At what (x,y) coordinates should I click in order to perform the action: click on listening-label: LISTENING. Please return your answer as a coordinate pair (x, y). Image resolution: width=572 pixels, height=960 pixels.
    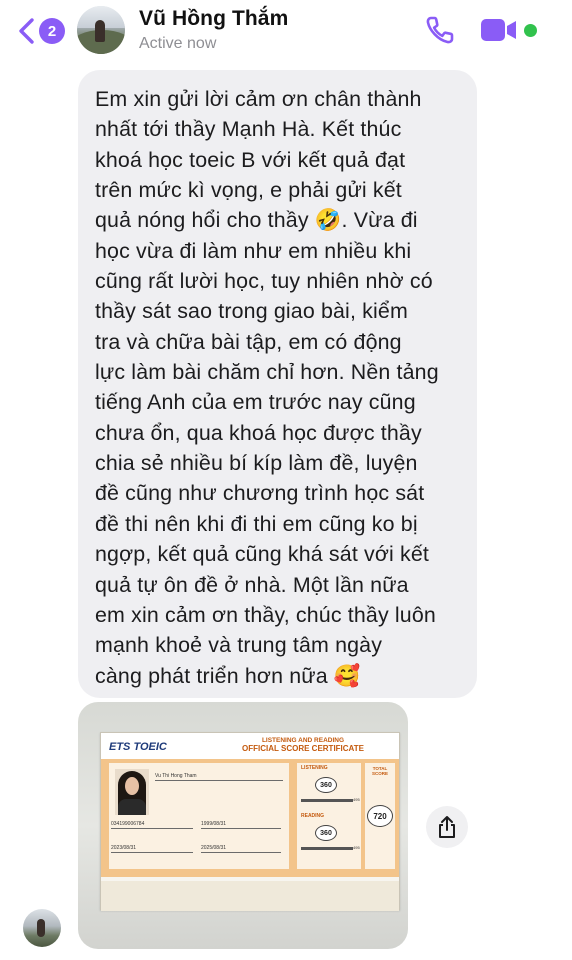
    Looking at the image, I should click on (314, 768).